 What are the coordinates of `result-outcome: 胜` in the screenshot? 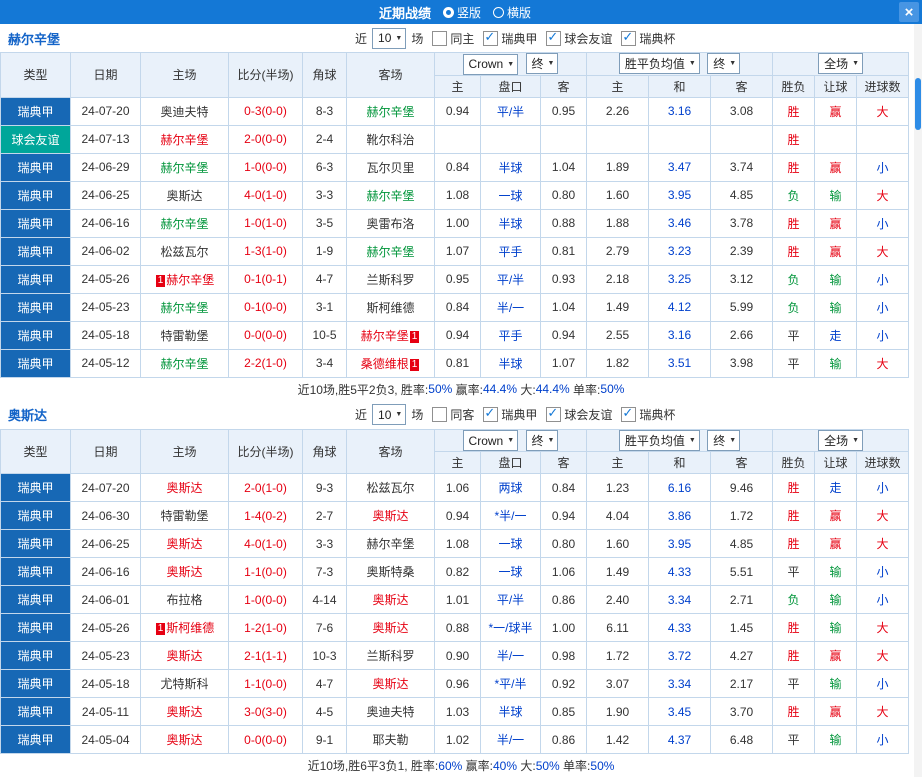 It's located at (794, 111).